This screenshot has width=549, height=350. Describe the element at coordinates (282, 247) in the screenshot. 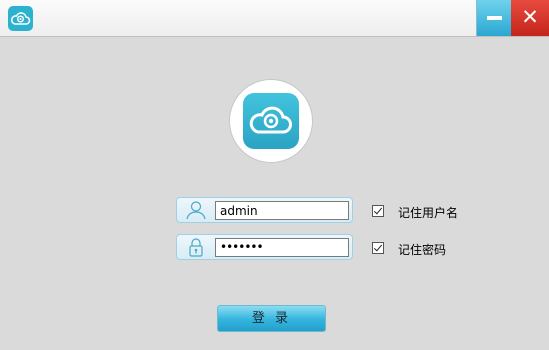

I see `password-input: •••••••` at that location.